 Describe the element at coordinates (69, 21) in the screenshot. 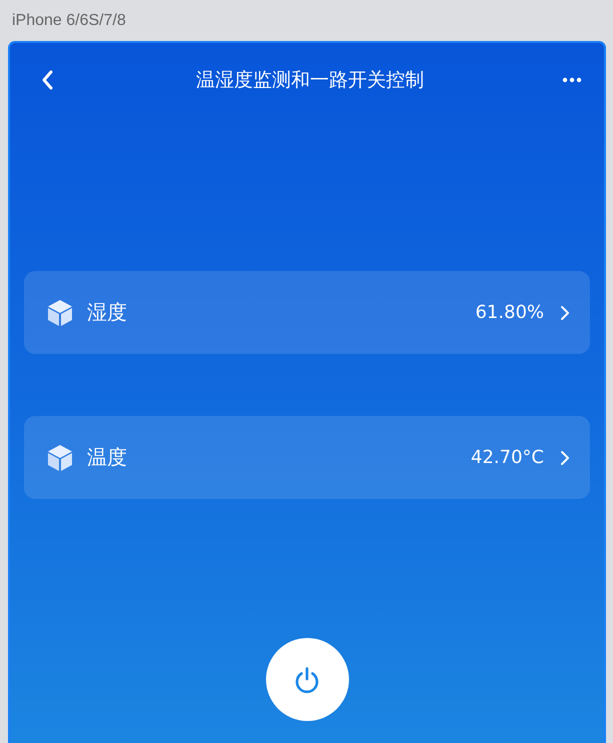

I see `device-label: iPhone 6/6S/7/8` at that location.